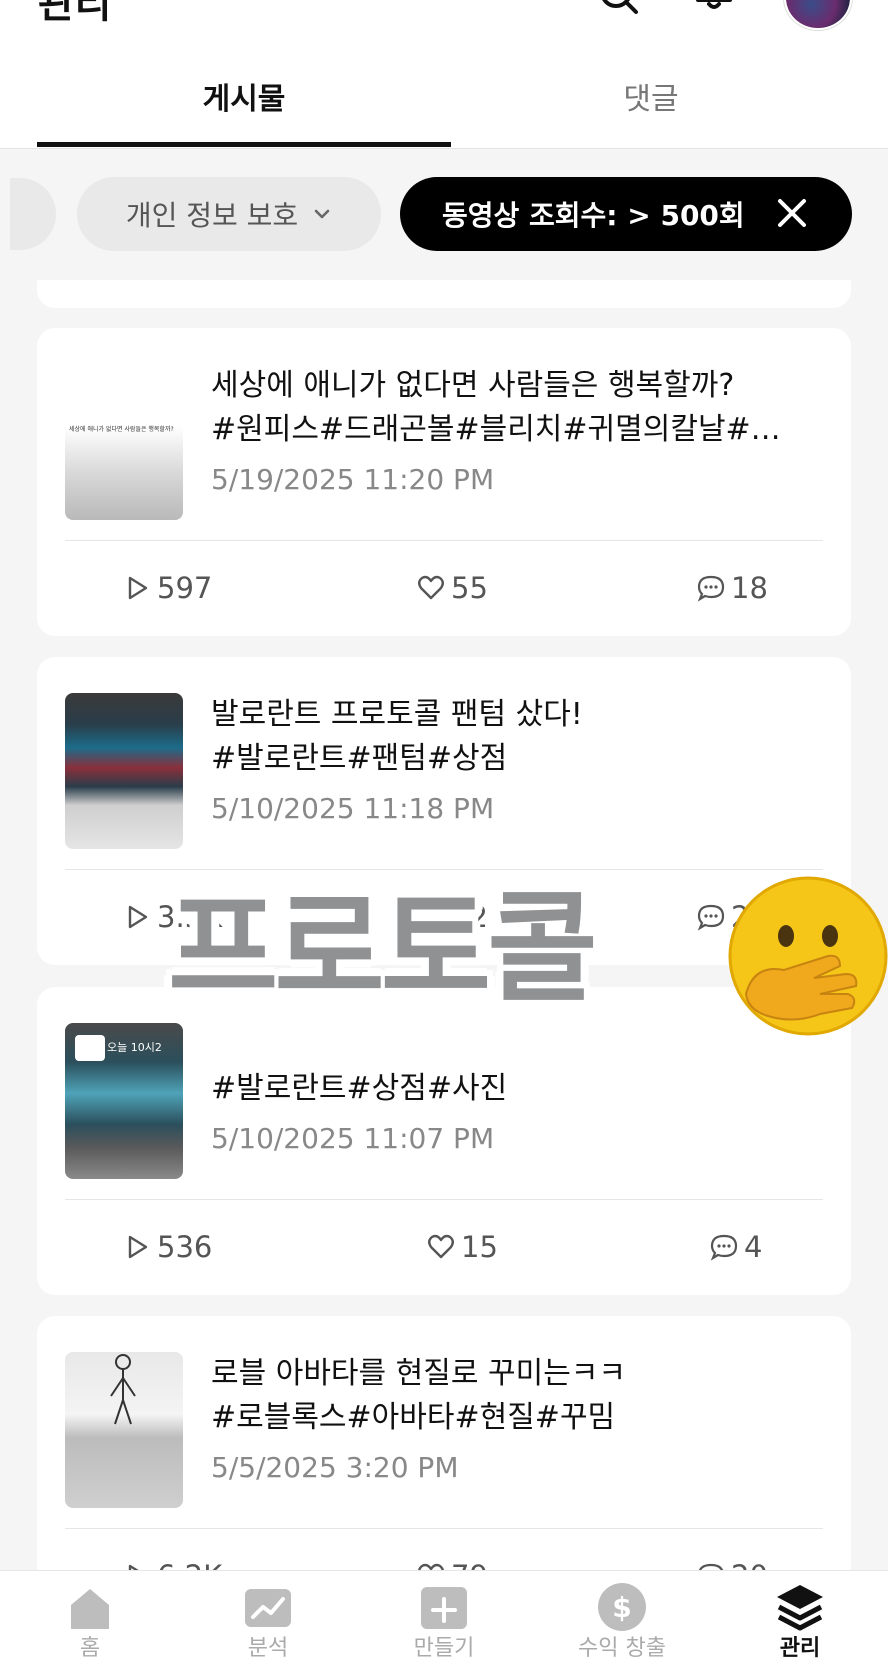 Image resolution: width=888 pixels, height=1669 pixels. I want to click on nav-monetize-label: 수익 창출, so click(622, 1648).